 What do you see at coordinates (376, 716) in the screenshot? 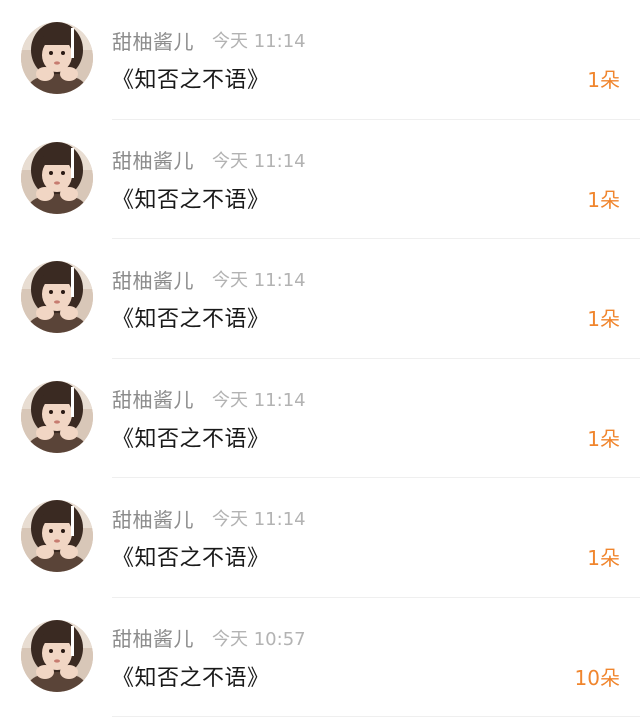
I see `divider` at bounding box center [376, 716].